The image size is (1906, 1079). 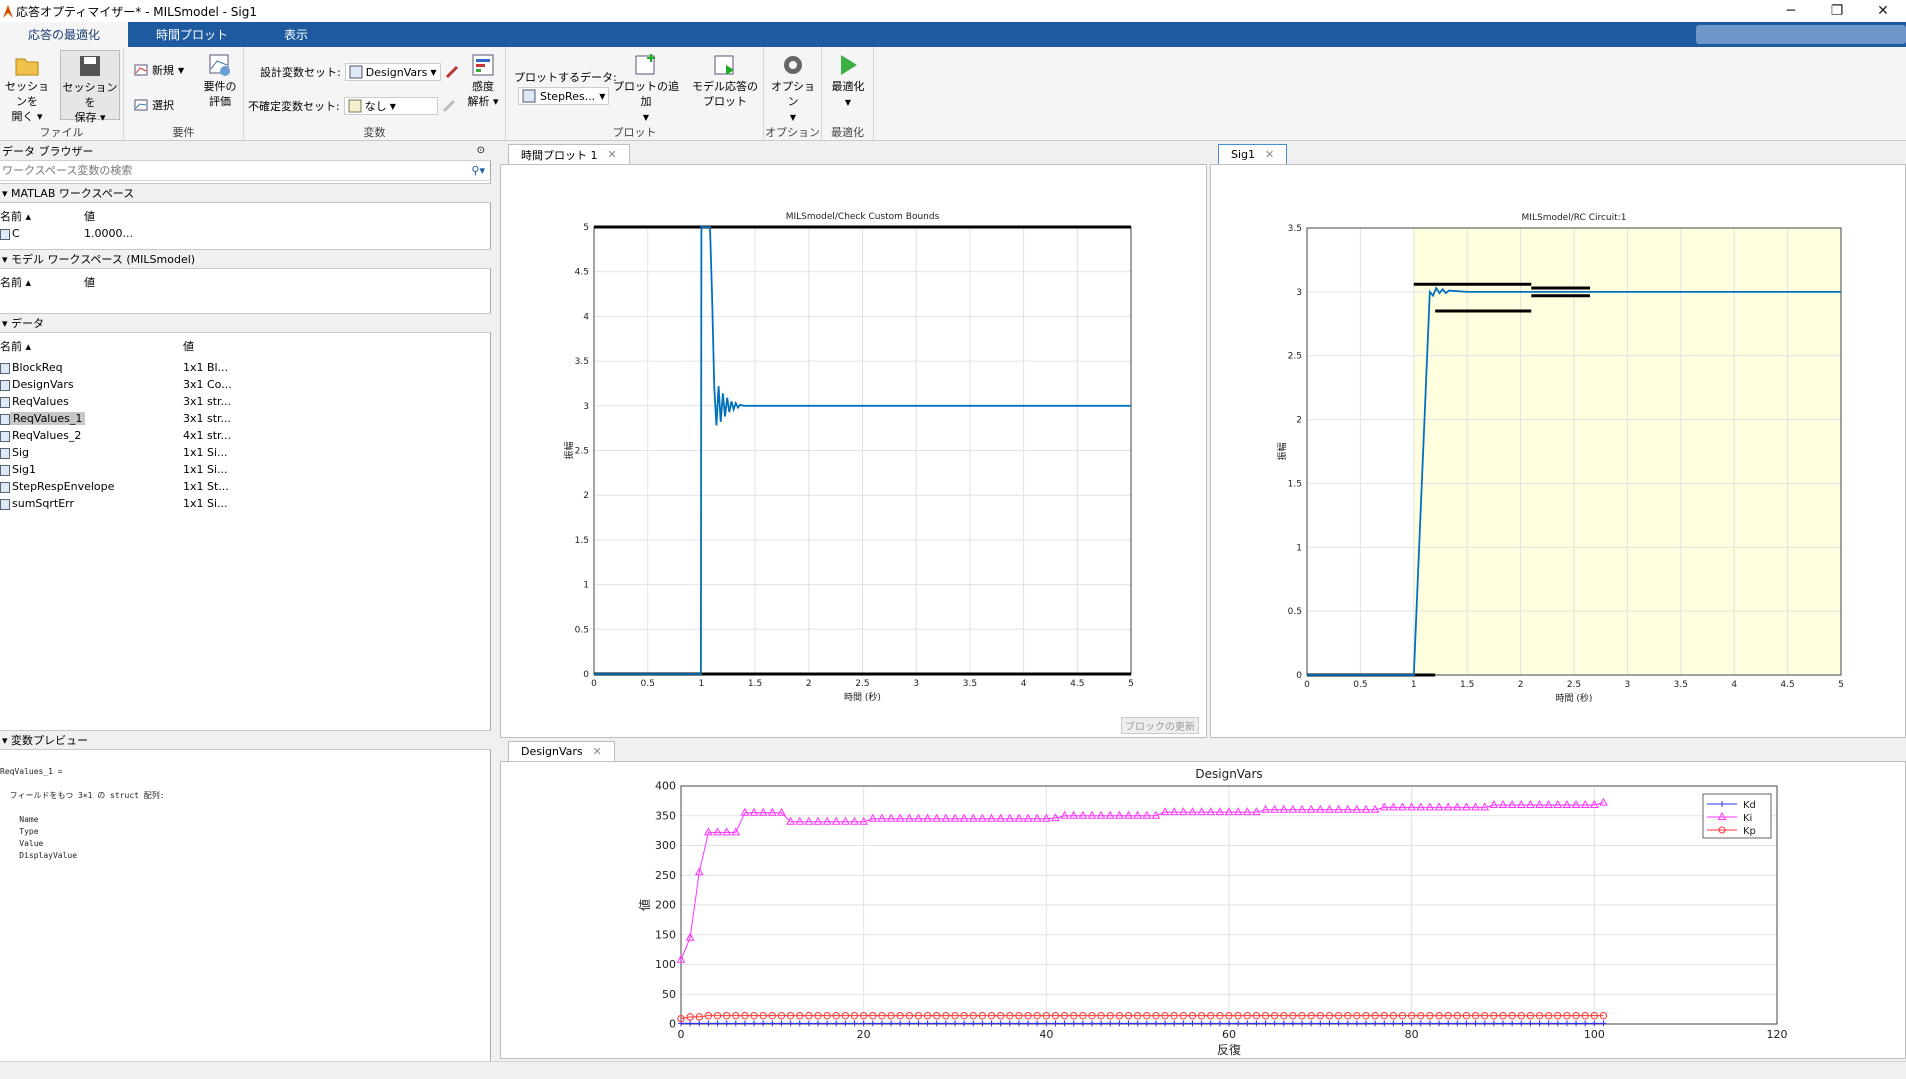 What do you see at coordinates (374, 132) in the screenshot?
I see `variables-group-label: 変数` at bounding box center [374, 132].